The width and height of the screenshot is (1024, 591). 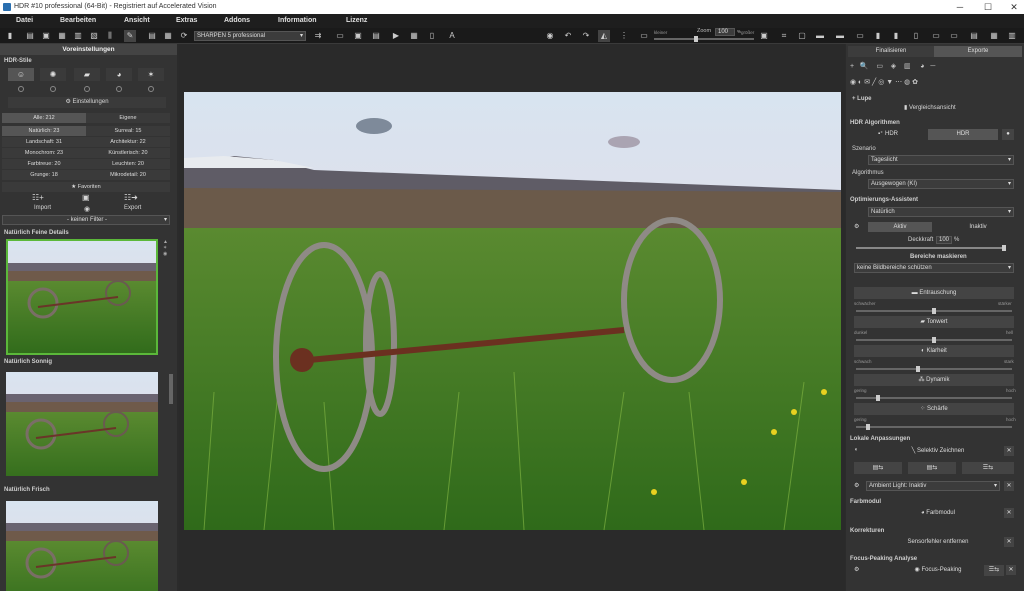 What do you see at coordinates (396, 36) in the screenshot?
I see `play-icon: ▶` at bounding box center [396, 36].